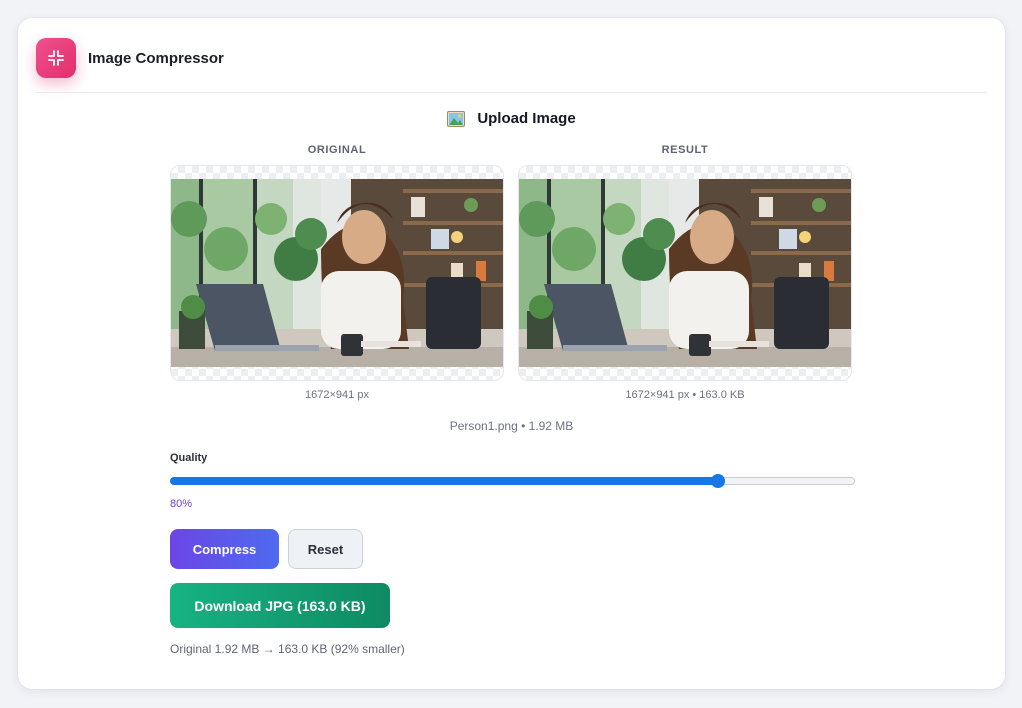  Describe the element at coordinates (718, 481) in the screenshot. I see `slider-thumb` at that location.